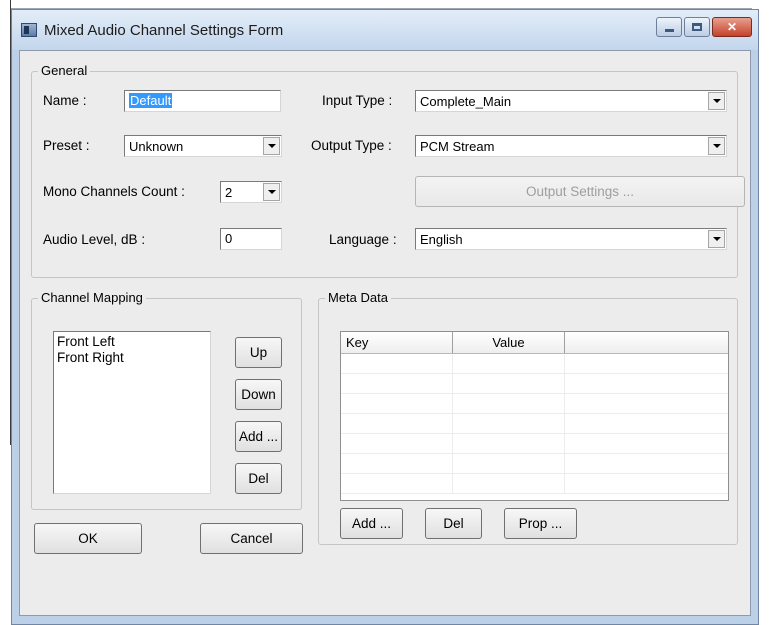  What do you see at coordinates (114, 191) in the screenshot?
I see `mono-channels-label: Mono Channels Count :` at bounding box center [114, 191].